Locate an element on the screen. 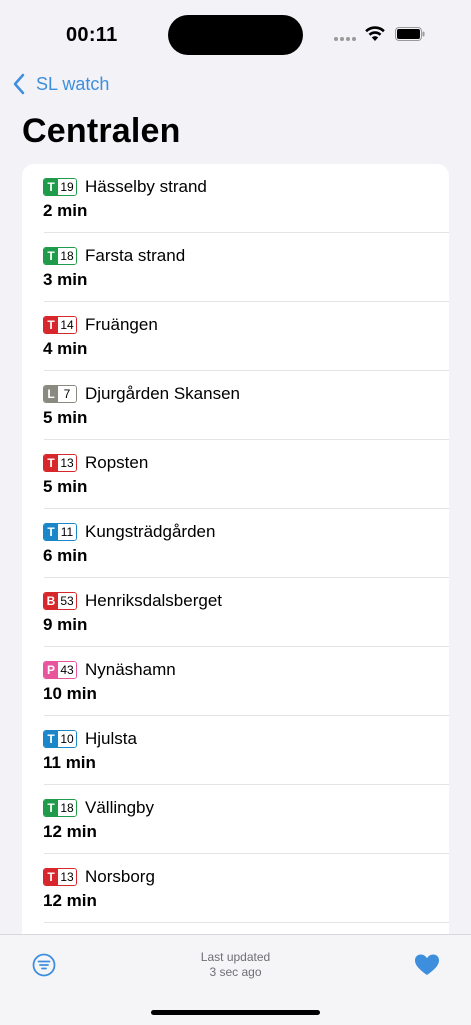 The height and width of the screenshot is (1025, 471). departure-row: T 18 Farsta strand 3 min is located at coordinates (235, 267).